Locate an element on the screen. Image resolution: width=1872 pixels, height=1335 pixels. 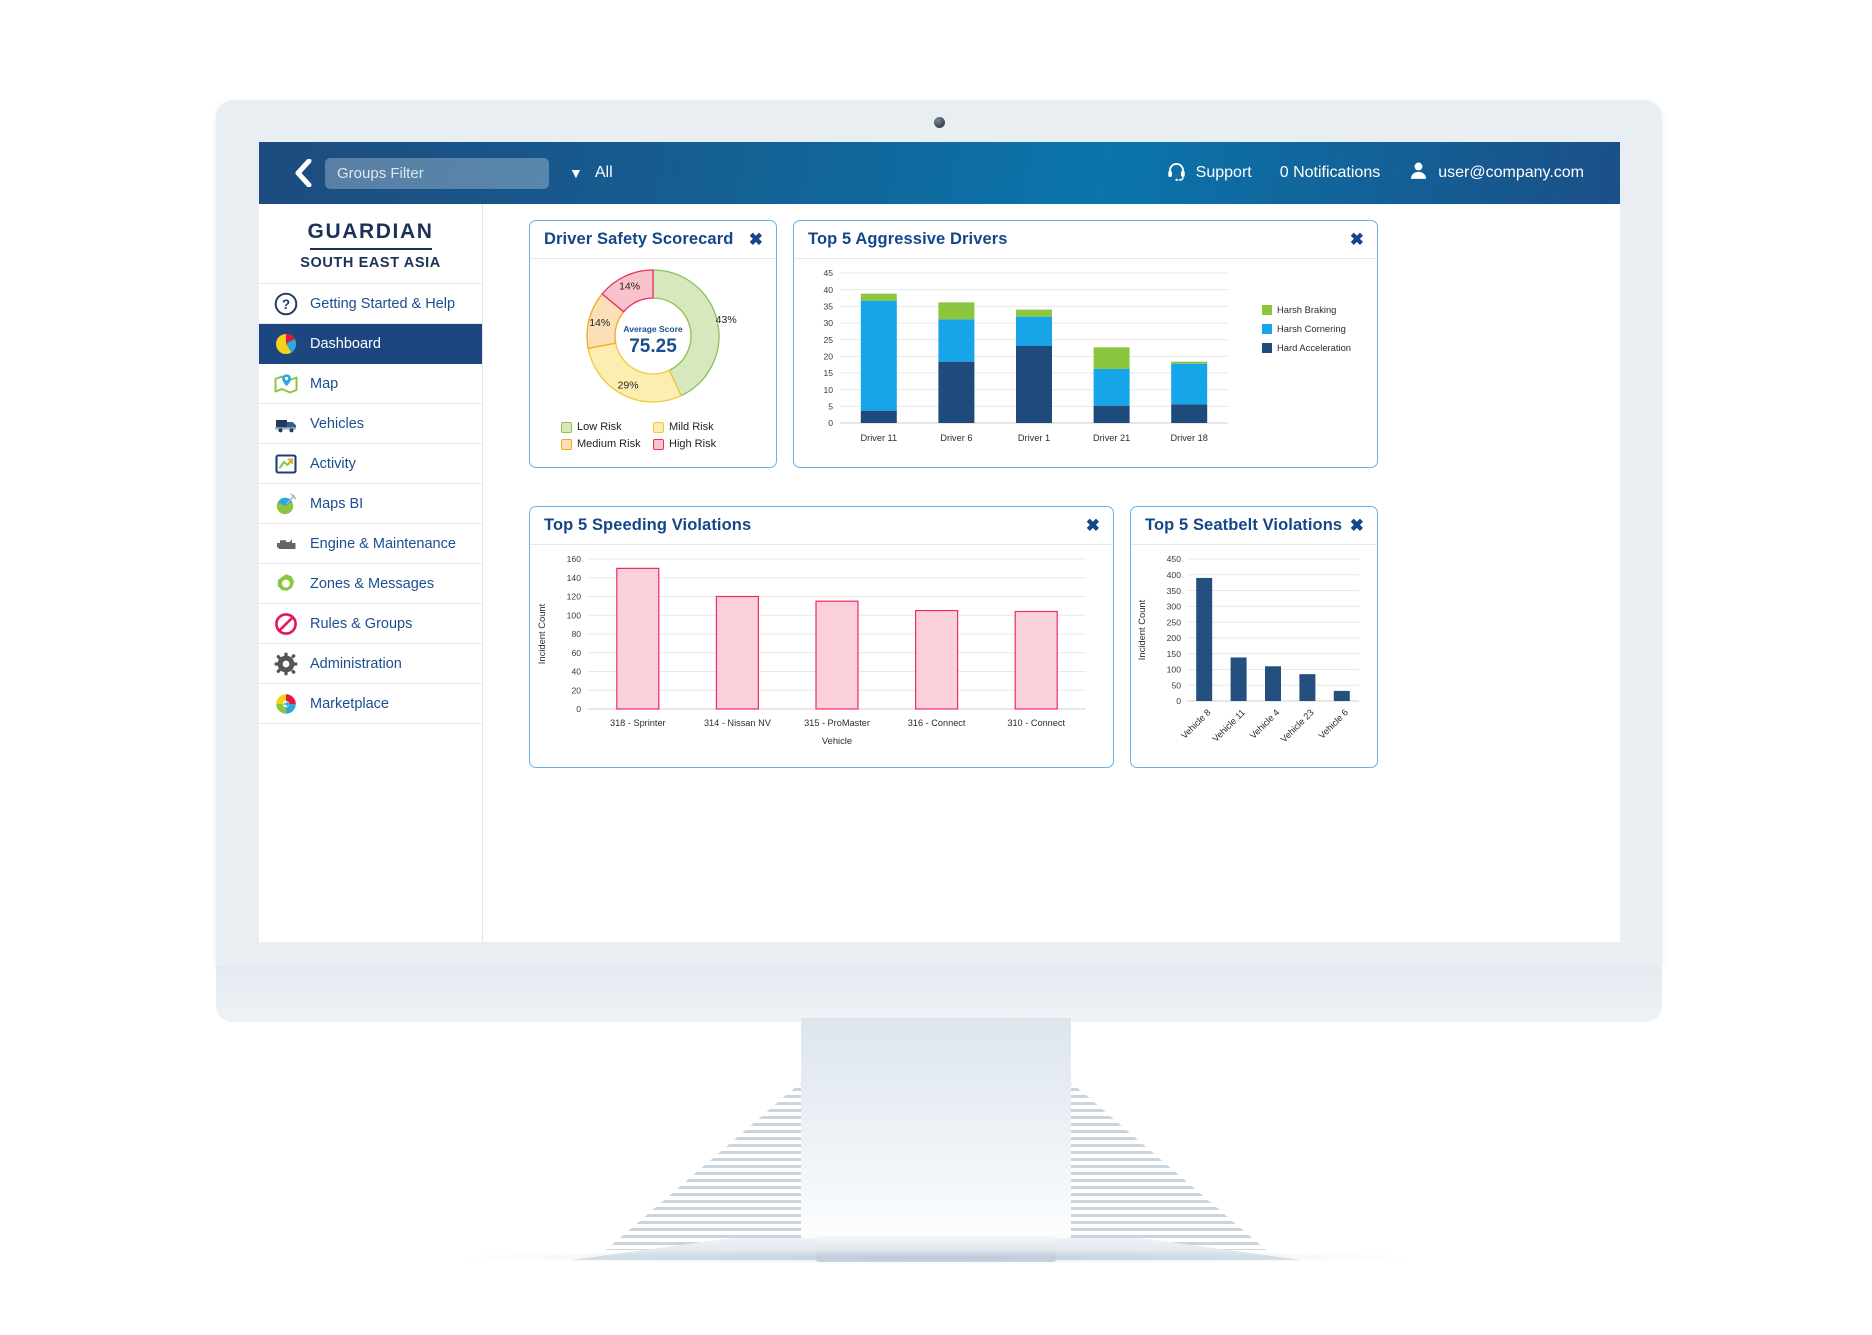
y-axis-tick: 80 is located at coordinates (576, 634).